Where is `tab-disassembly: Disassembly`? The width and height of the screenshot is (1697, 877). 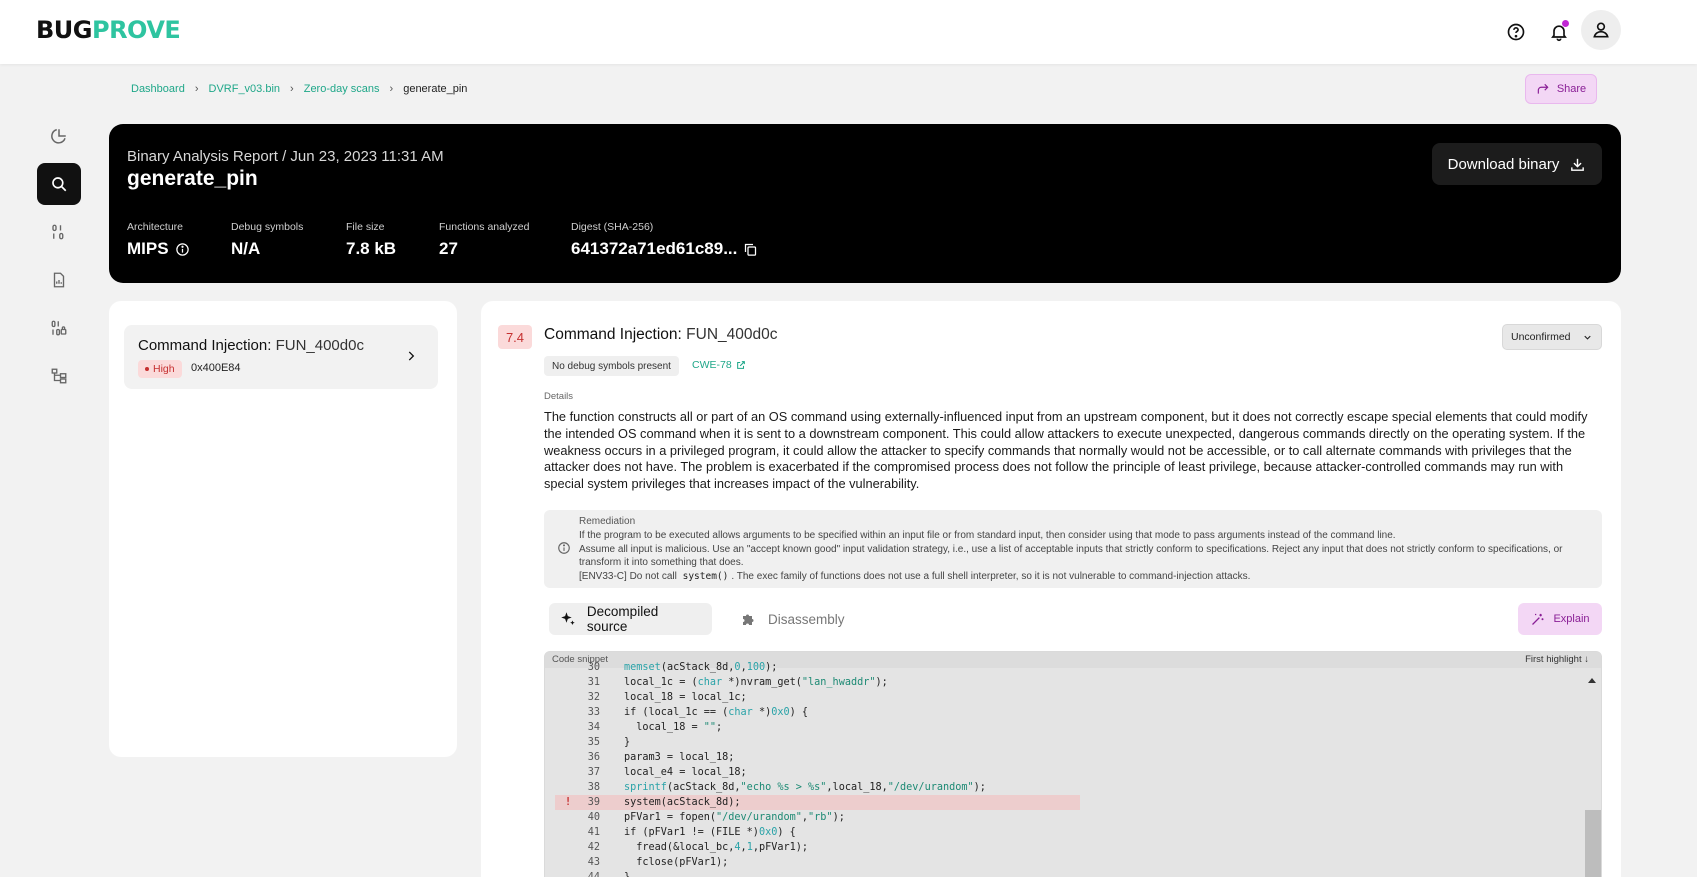 tab-disassembly: Disassembly is located at coordinates (792, 619).